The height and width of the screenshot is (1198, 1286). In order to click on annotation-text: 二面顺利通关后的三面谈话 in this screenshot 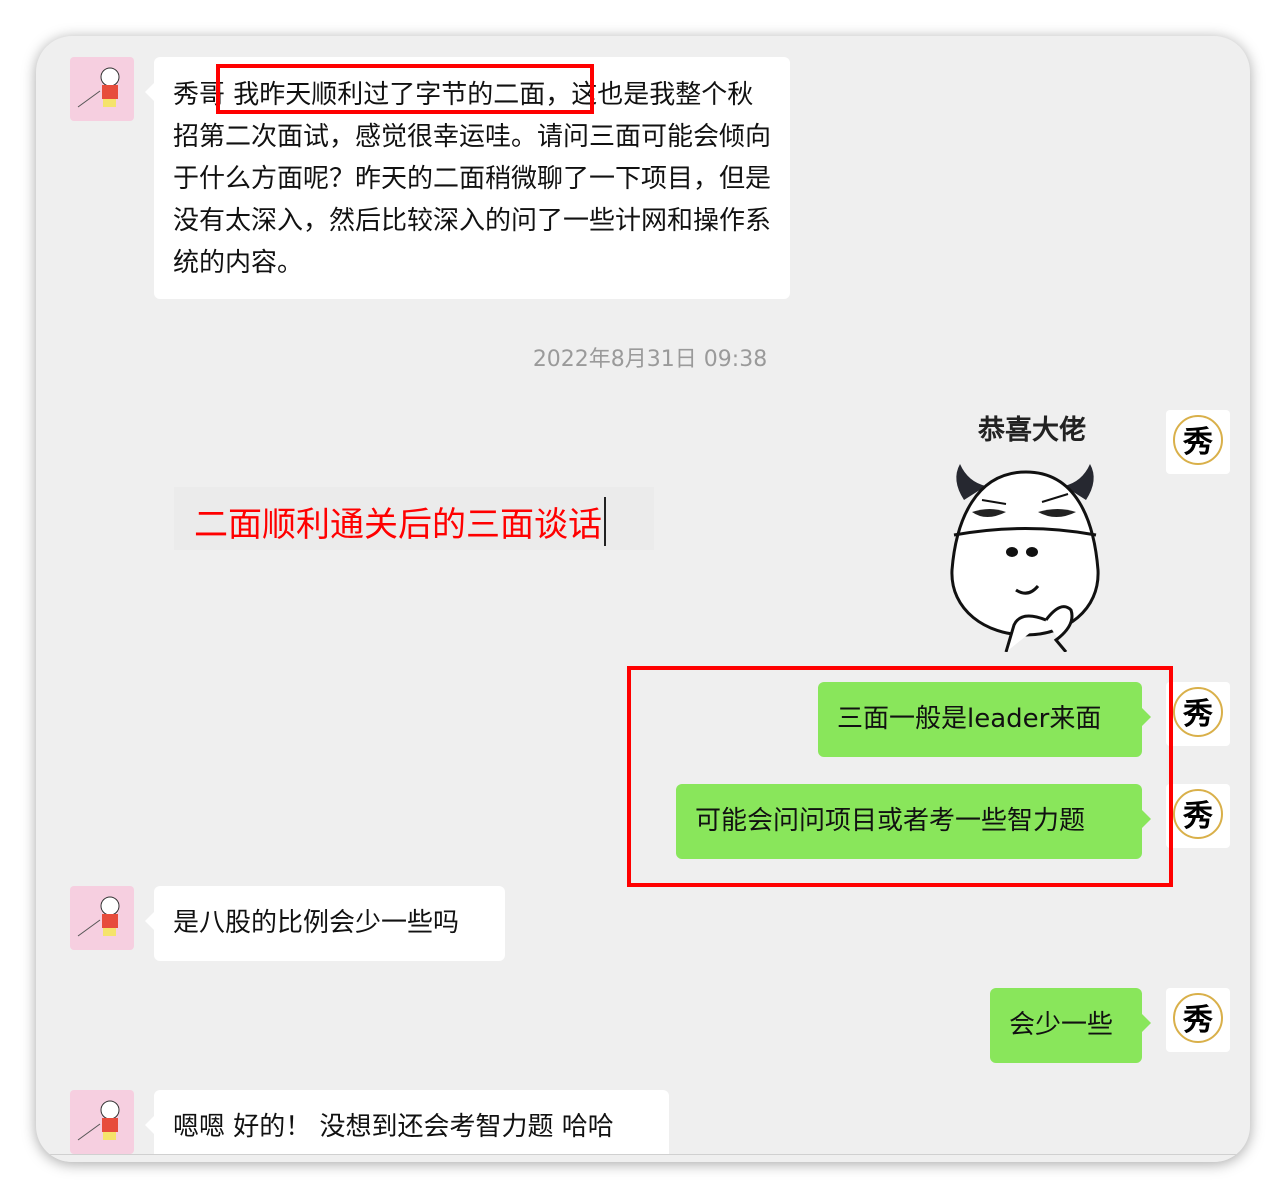, I will do `click(400, 521)`.